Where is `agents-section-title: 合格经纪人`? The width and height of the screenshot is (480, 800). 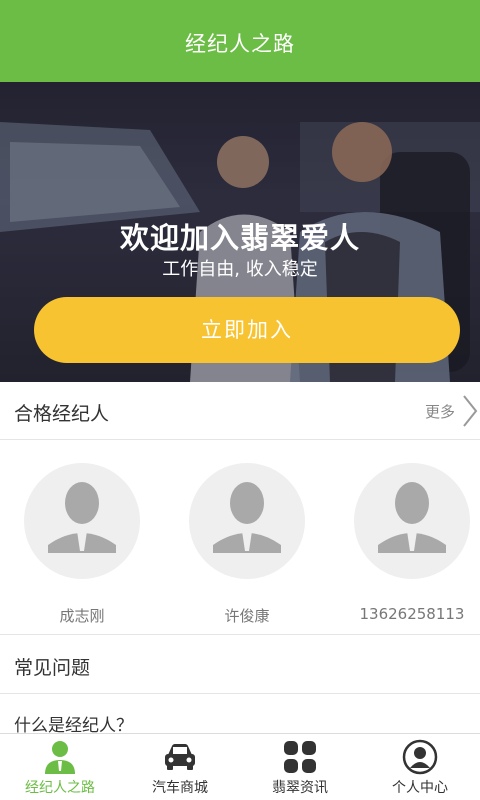 agents-section-title: 合格经纪人 is located at coordinates (62, 414).